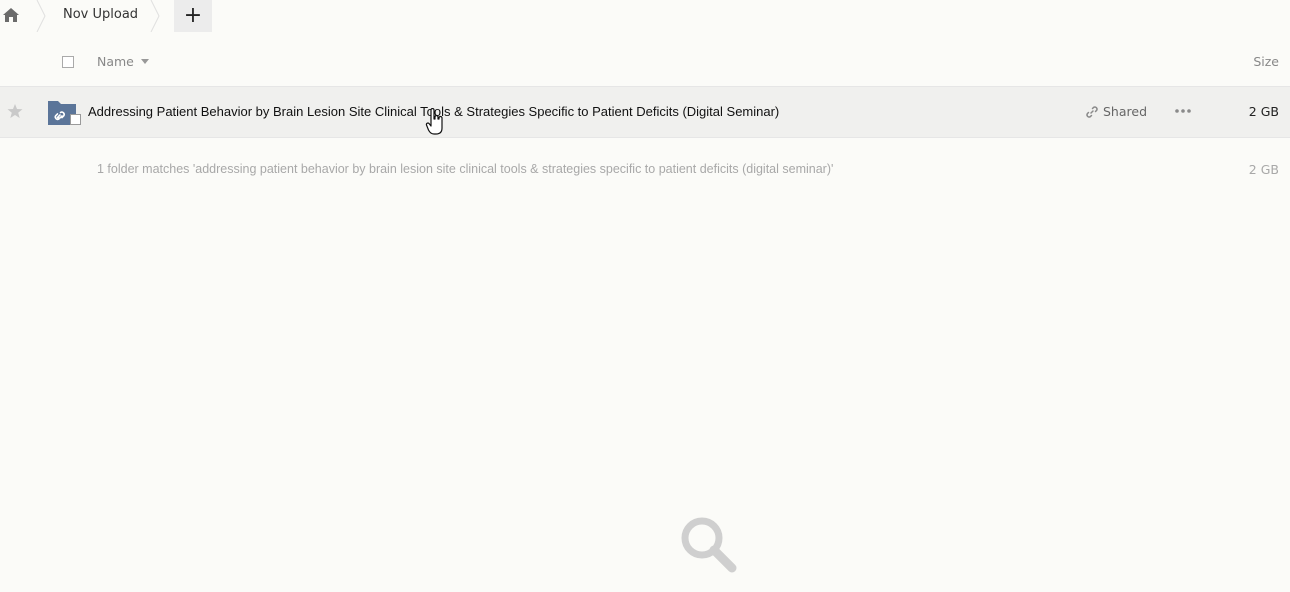  Describe the element at coordinates (68, 62) in the screenshot. I see `select-all-checkbox` at that location.